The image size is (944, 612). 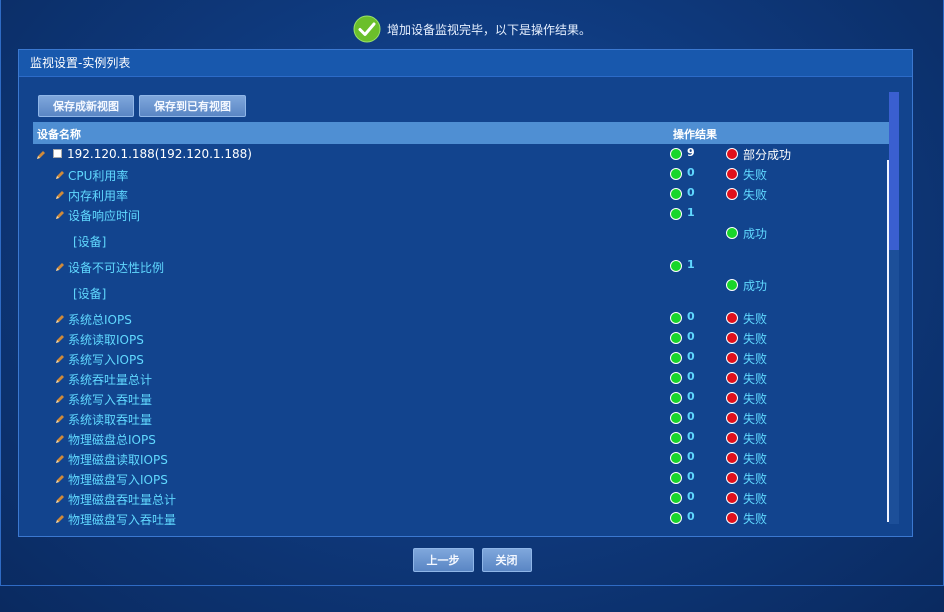 What do you see at coordinates (122, 499) in the screenshot?
I see `item-name: 物理磁盘吞吐量总计` at bounding box center [122, 499].